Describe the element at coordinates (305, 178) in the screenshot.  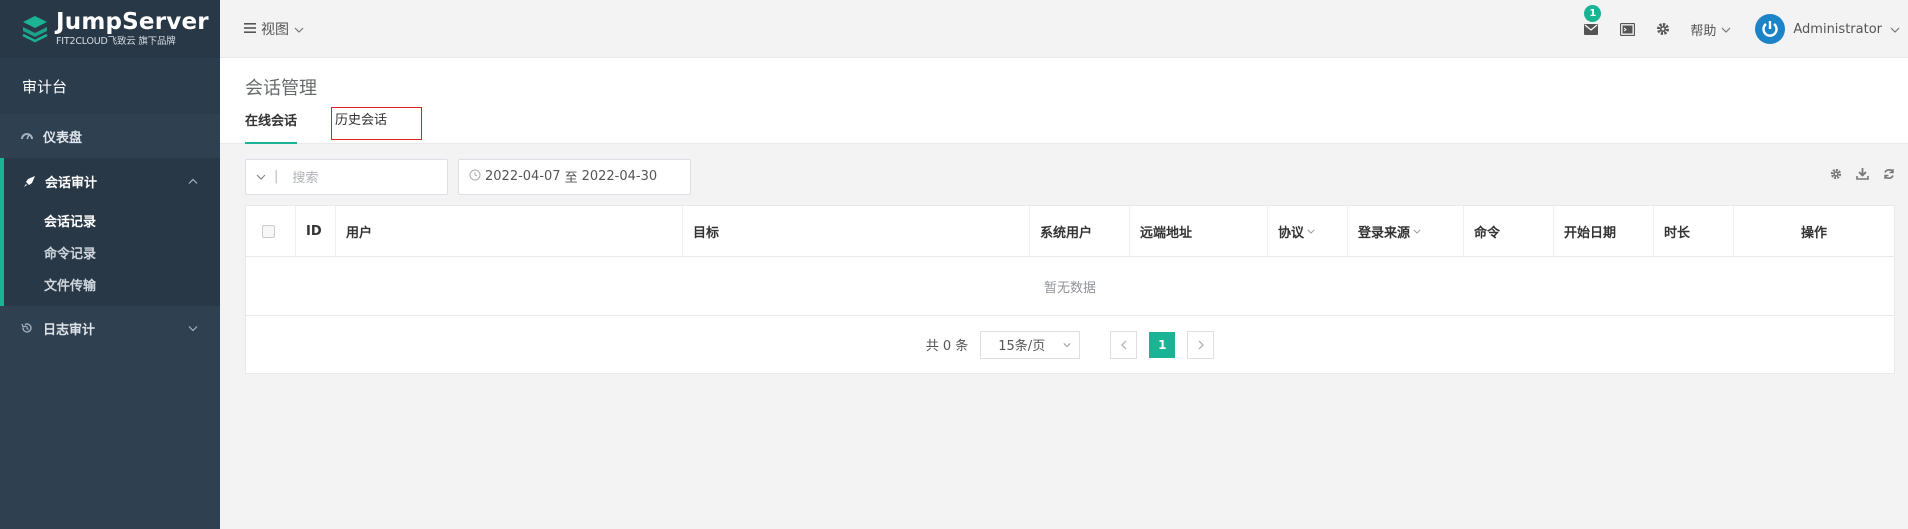
I see `search-placeholder: 搜索` at that location.